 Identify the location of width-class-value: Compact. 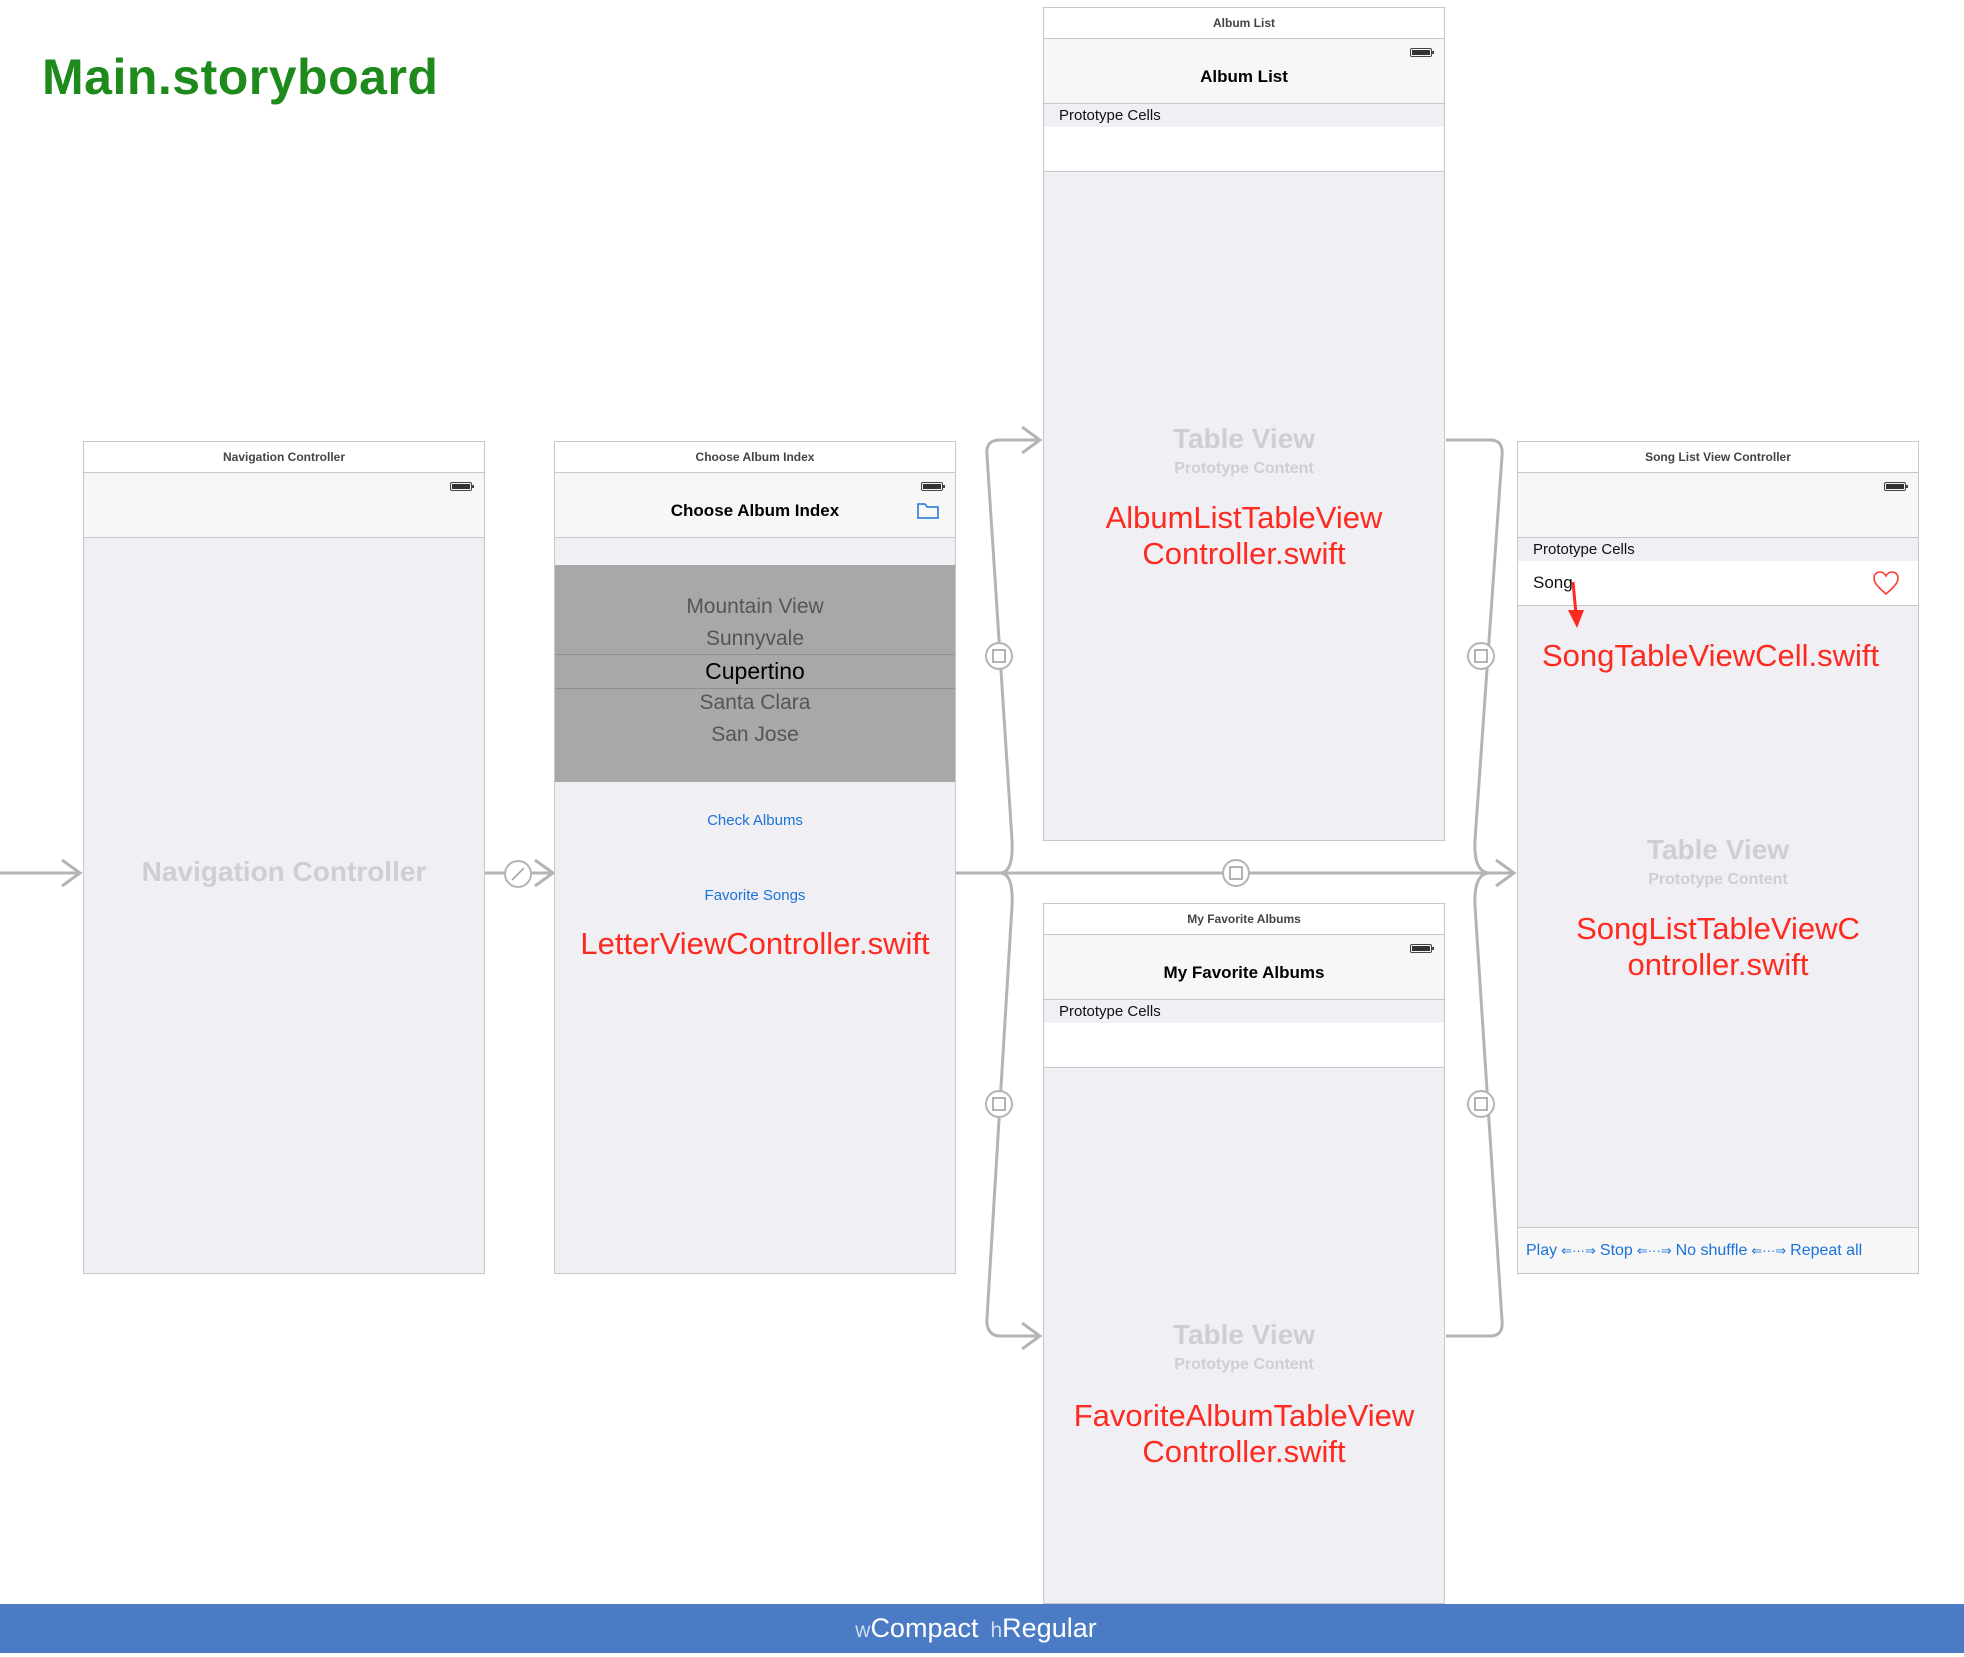
(924, 1628).